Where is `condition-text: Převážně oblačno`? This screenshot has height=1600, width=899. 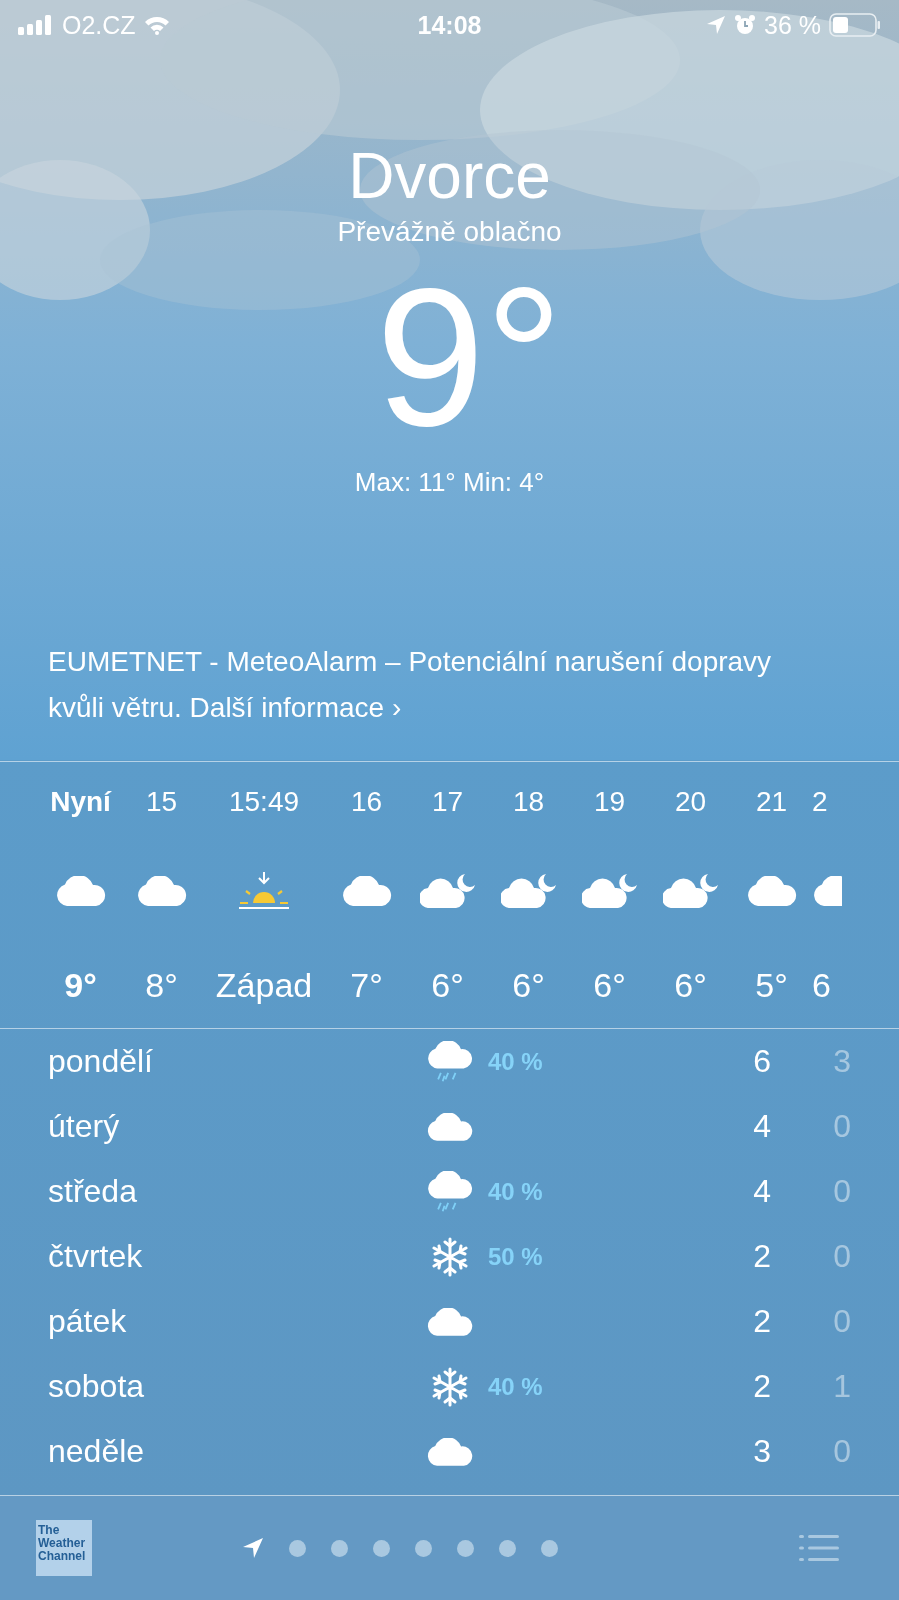 condition-text: Převážně oblačno is located at coordinates (449, 232).